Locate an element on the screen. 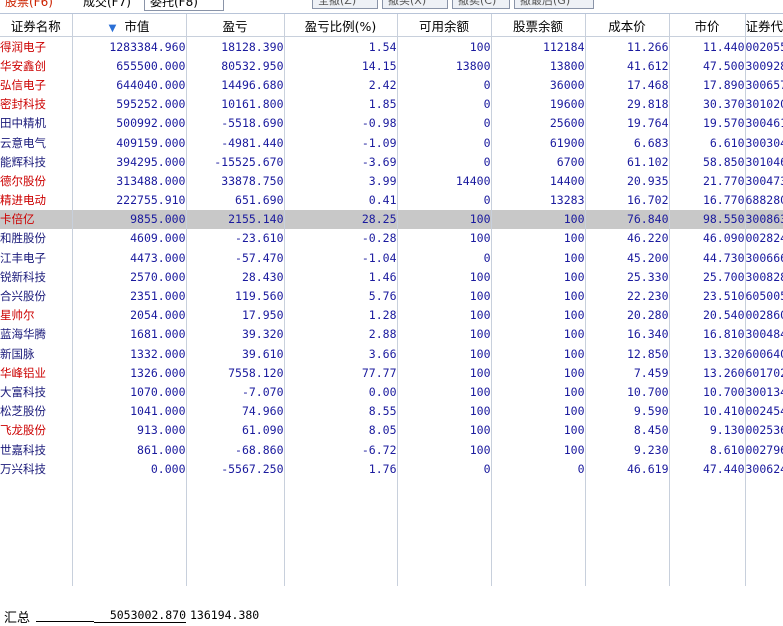  cell-name: 和胜股份 is located at coordinates (36, 238).